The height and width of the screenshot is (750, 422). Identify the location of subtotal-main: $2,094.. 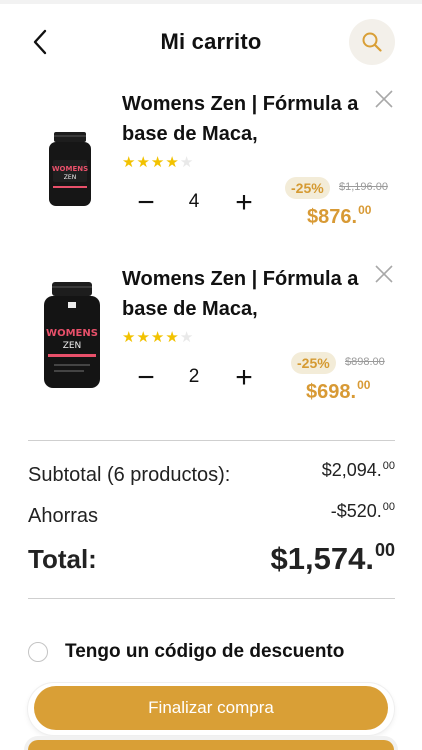
(351, 470).